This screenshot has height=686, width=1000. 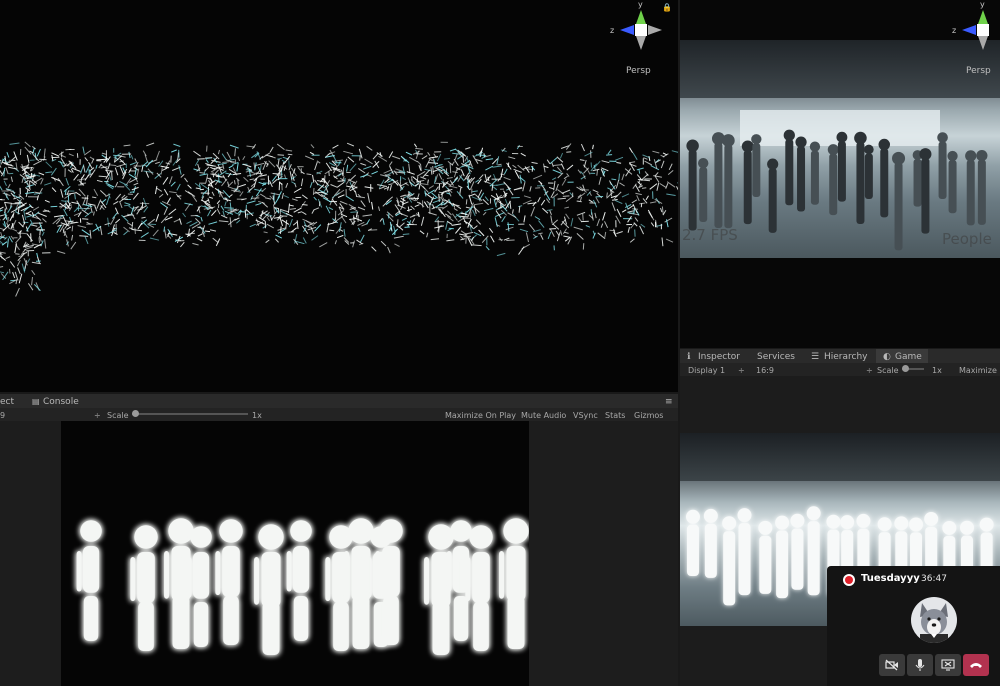 I want to click on scale-value-right: 1x, so click(x=937, y=370).